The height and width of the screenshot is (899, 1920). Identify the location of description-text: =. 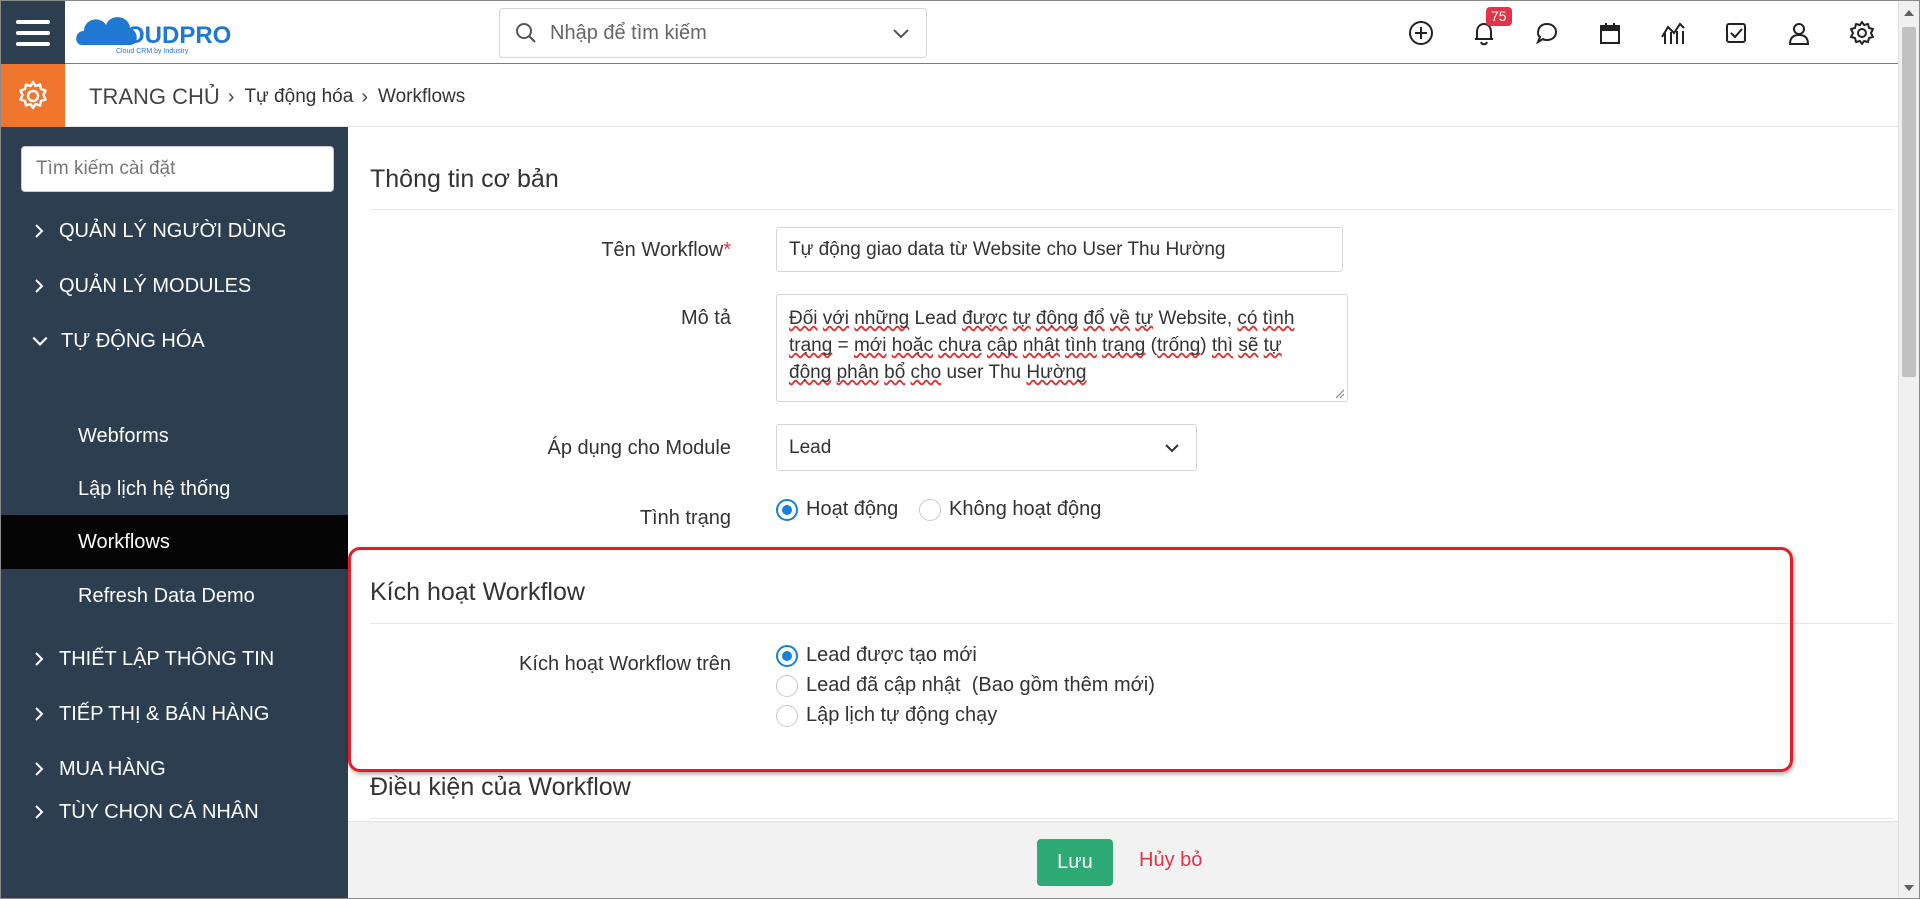
(843, 345).